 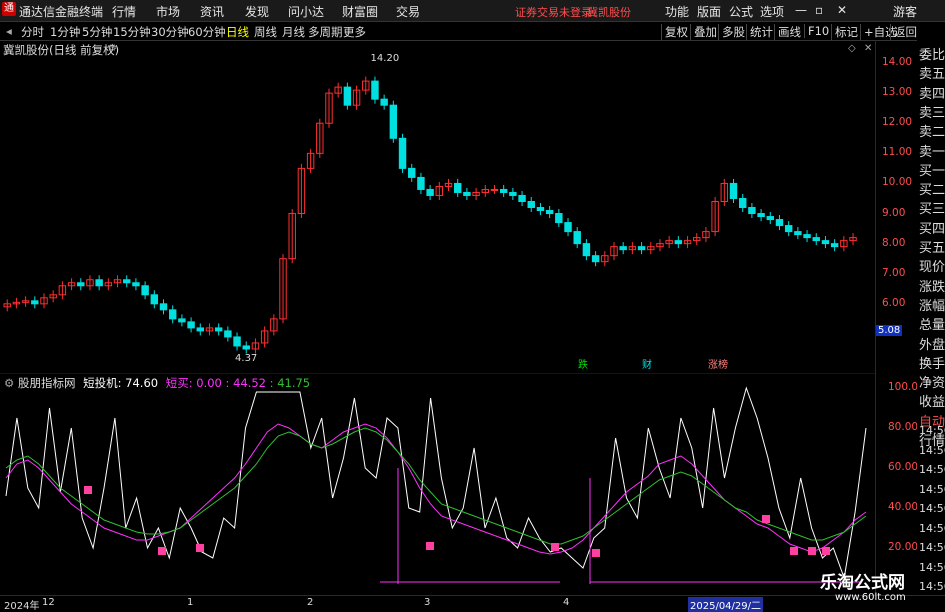 I want to click on tab-60min: 60分钟, so click(x=207, y=32).